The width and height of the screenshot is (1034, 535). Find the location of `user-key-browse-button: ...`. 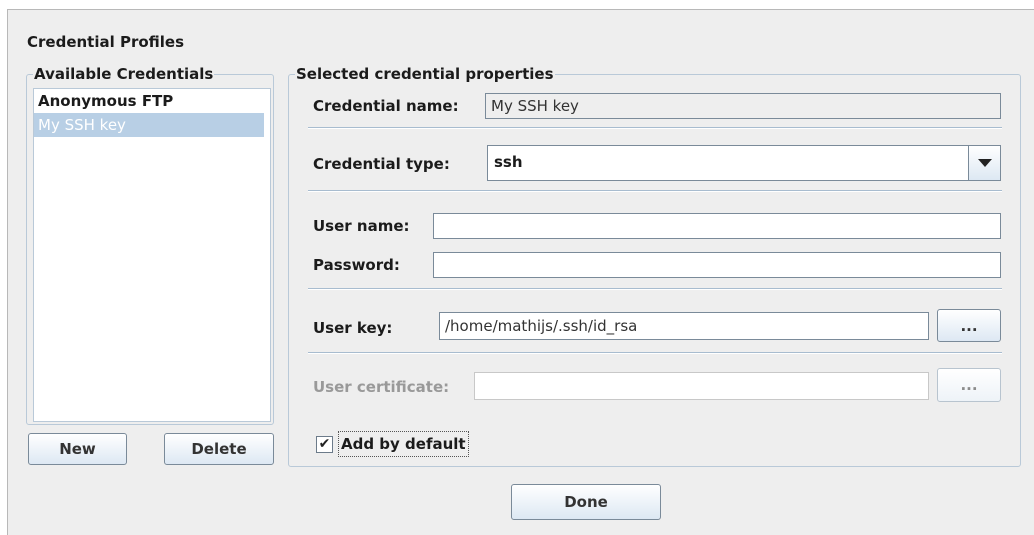

user-key-browse-button: ... is located at coordinates (969, 325).